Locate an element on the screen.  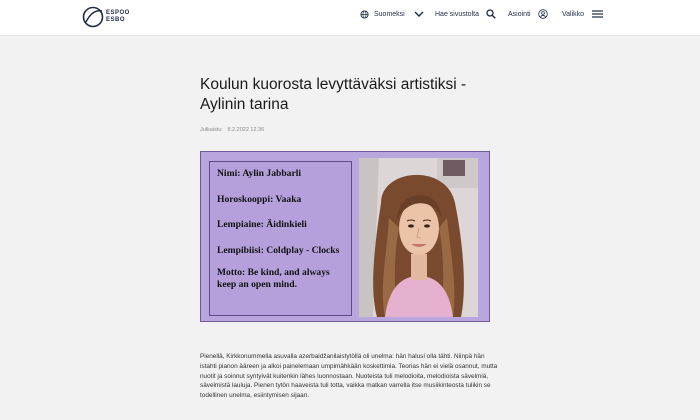
logo-text: ESPOO ESBO is located at coordinates (118, 16).